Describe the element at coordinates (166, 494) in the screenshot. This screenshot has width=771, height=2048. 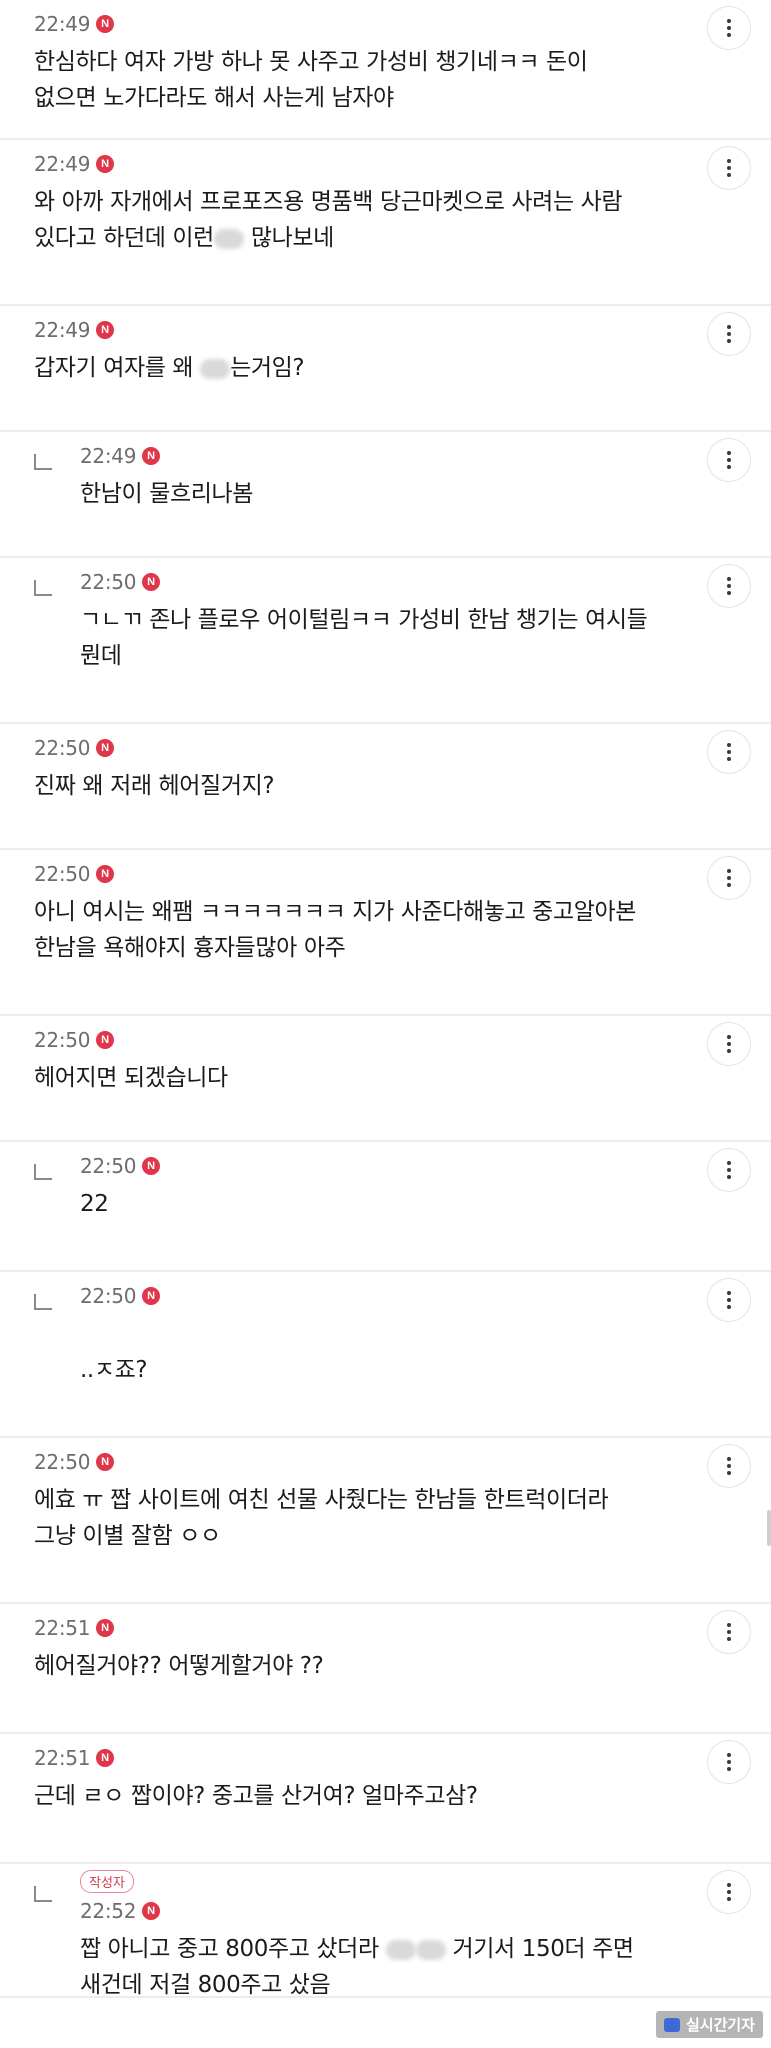
I see `comment-text: 한남이 물흐리나봄` at that location.